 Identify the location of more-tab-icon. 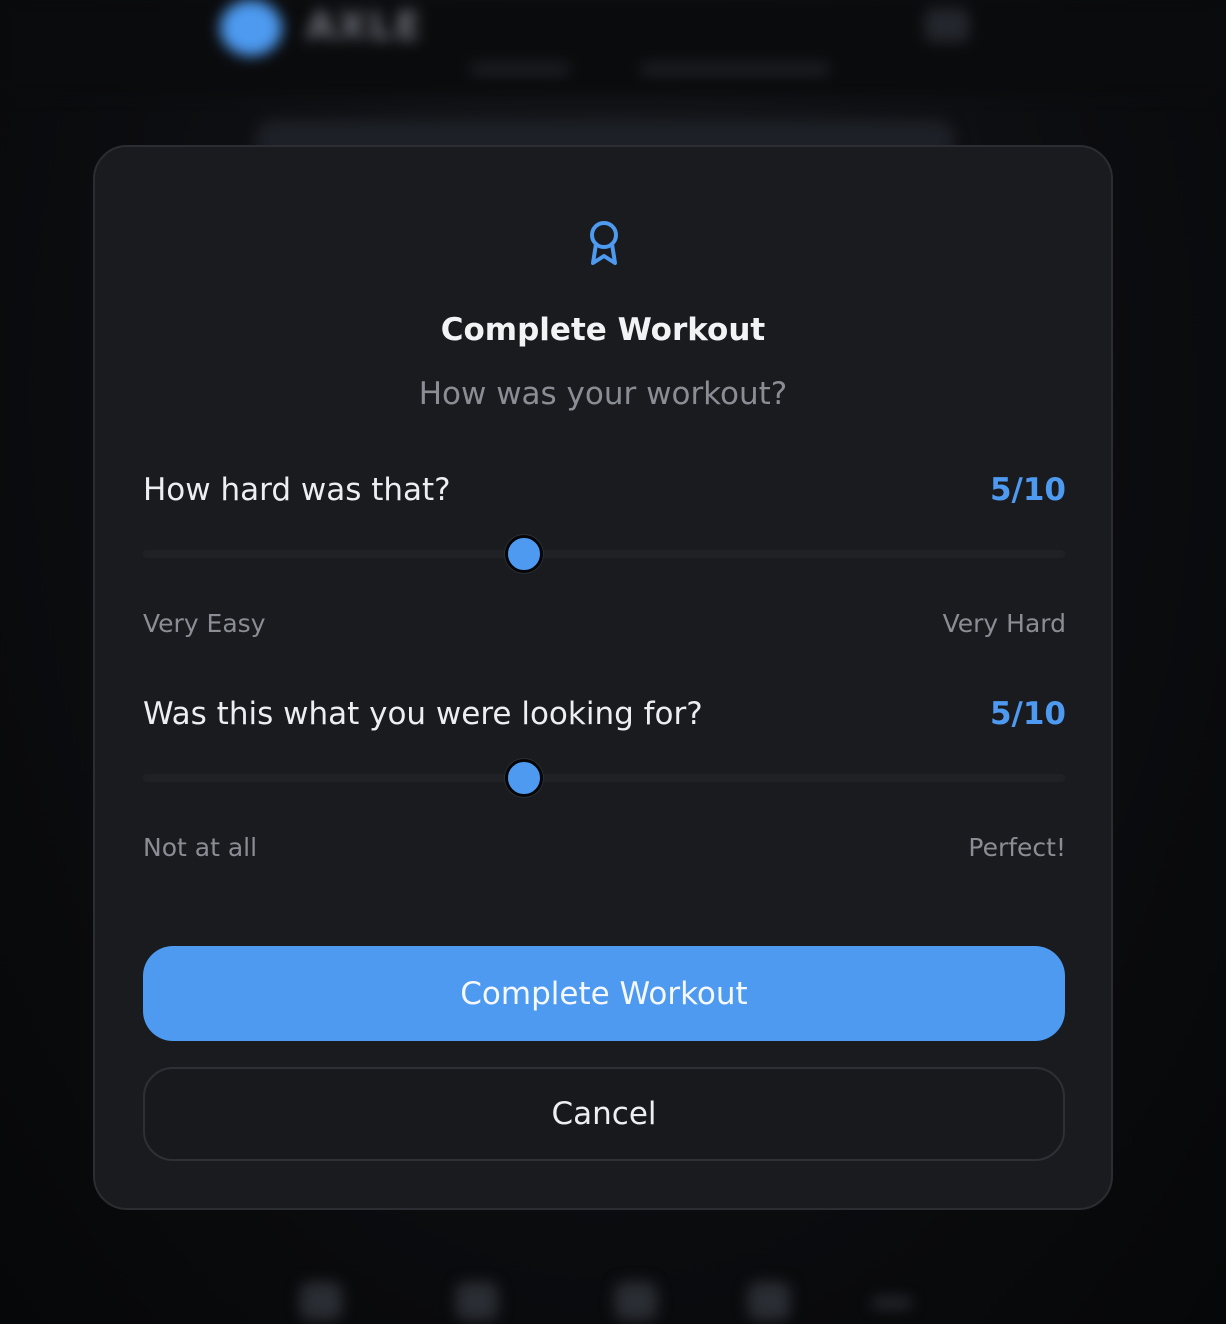
(892, 1303).